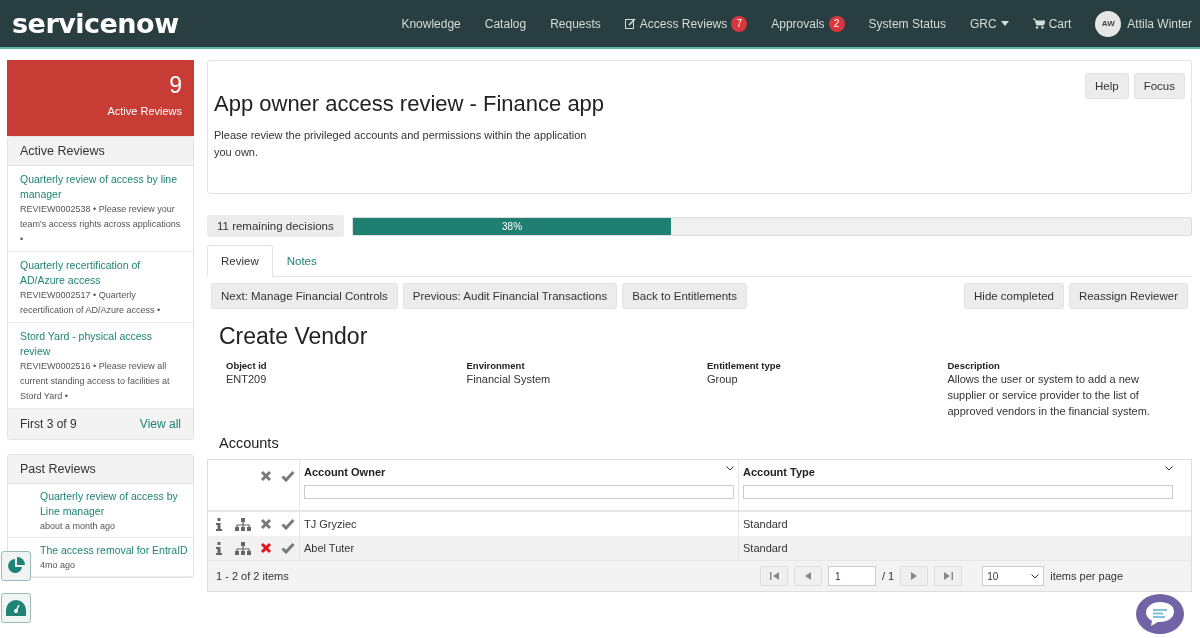 The image size is (1200, 638). I want to click on review-meta: REVIEW0002517 • Quarterly recertification of AD/Azure access •, so click(91, 303).